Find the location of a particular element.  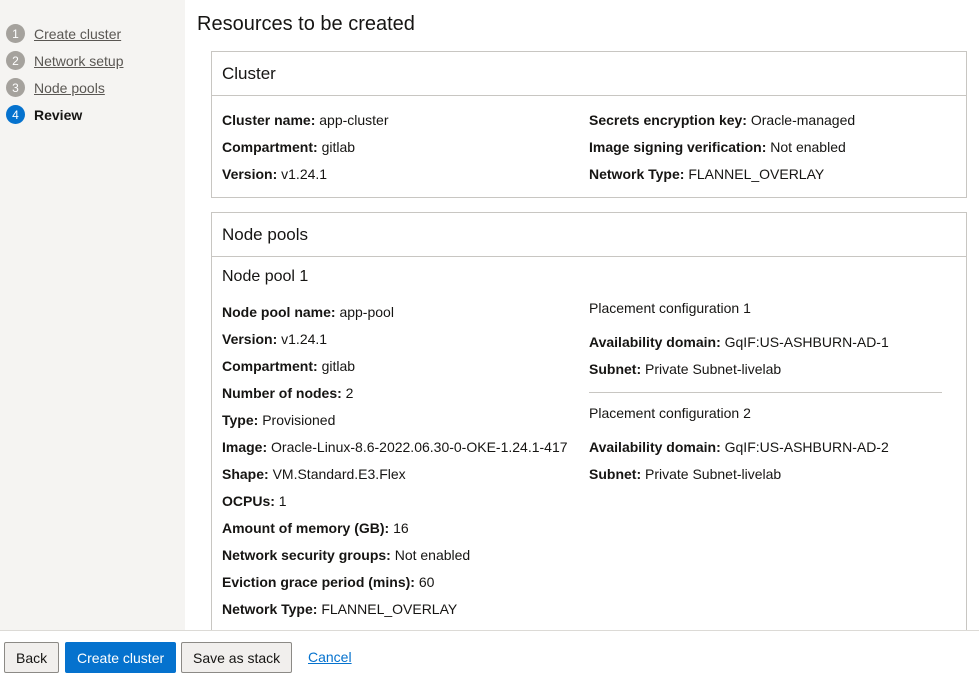

field-value: Oracle-managed is located at coordinates (803, 120).